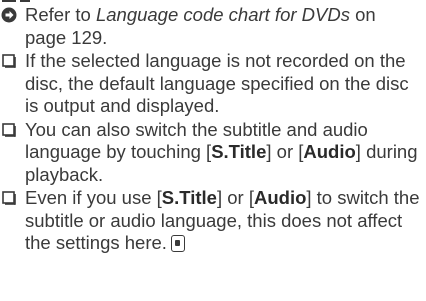 This screenshot has width=426, height=301. Describe the element at coordinates (177, 243) in the screenshot. I see `end-of-section-icon` at that location.